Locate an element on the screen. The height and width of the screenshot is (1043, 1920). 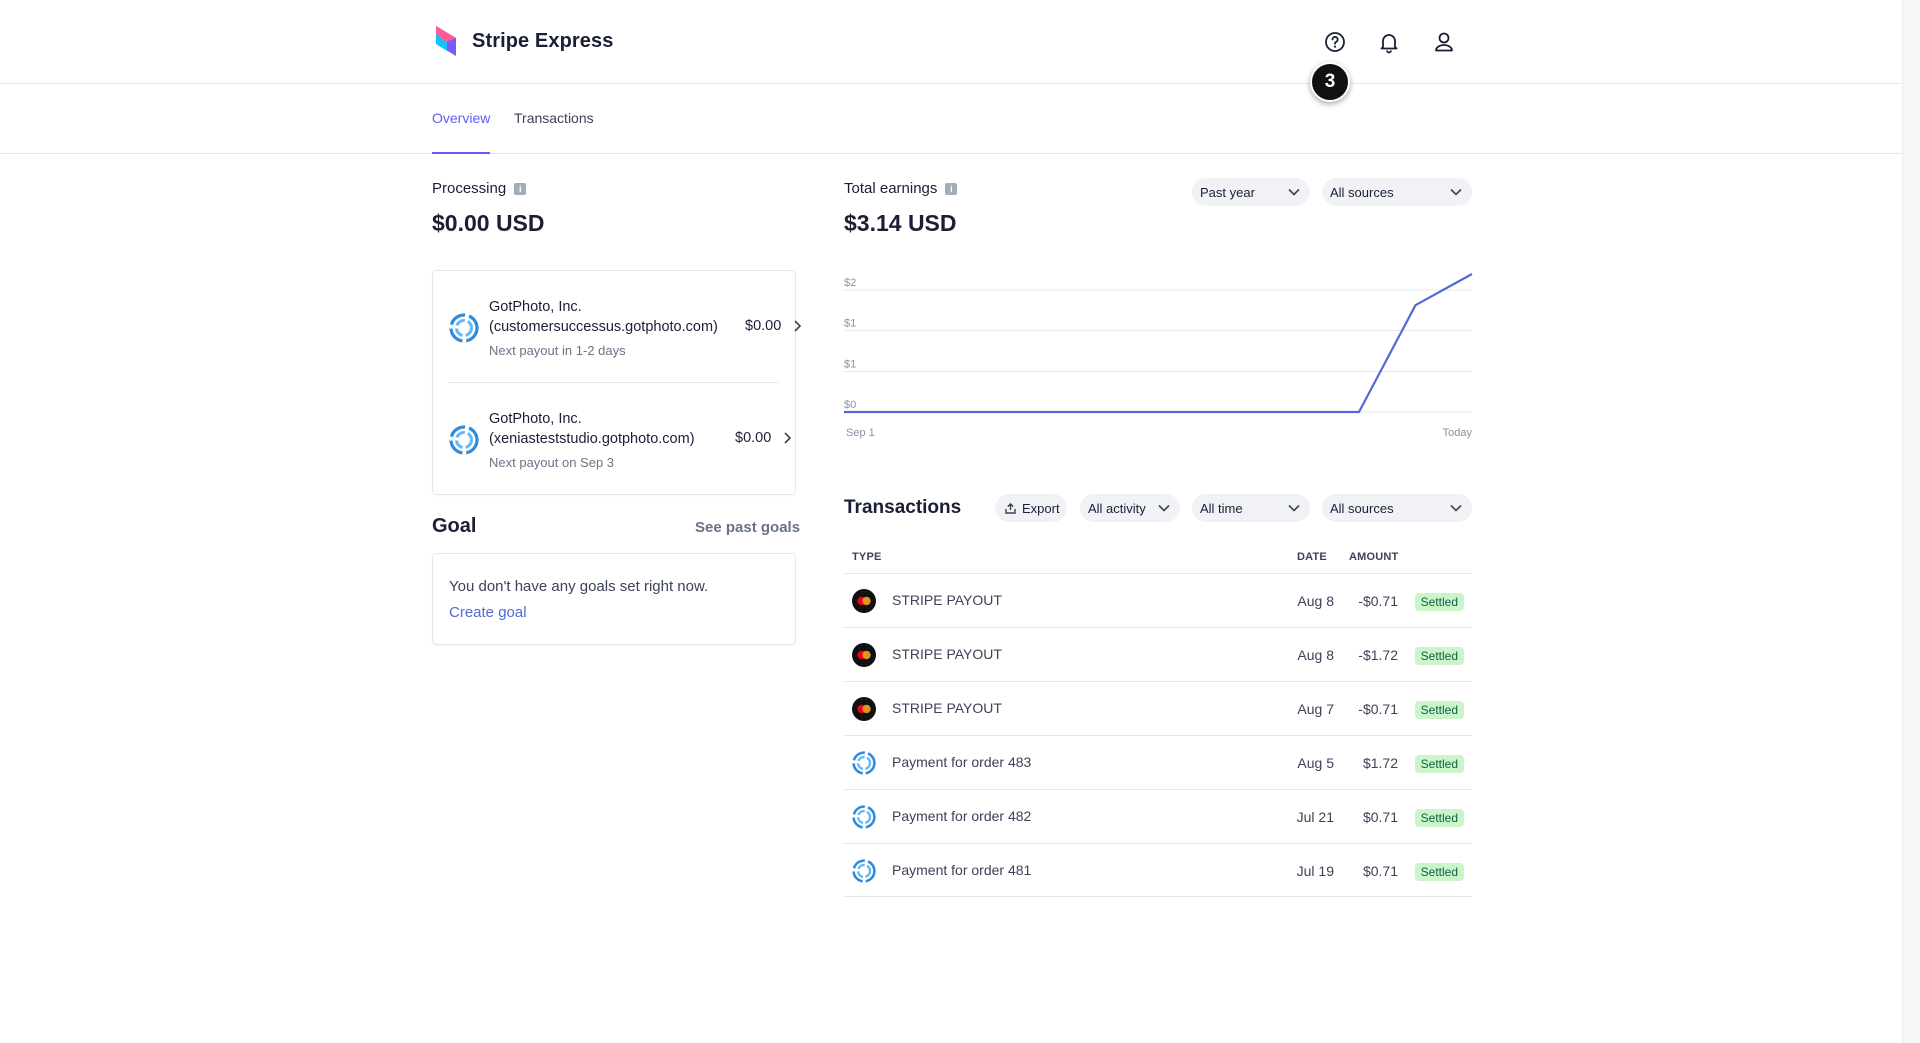
transaction-date: Jul 19 is located at coordinates (1315, 871).